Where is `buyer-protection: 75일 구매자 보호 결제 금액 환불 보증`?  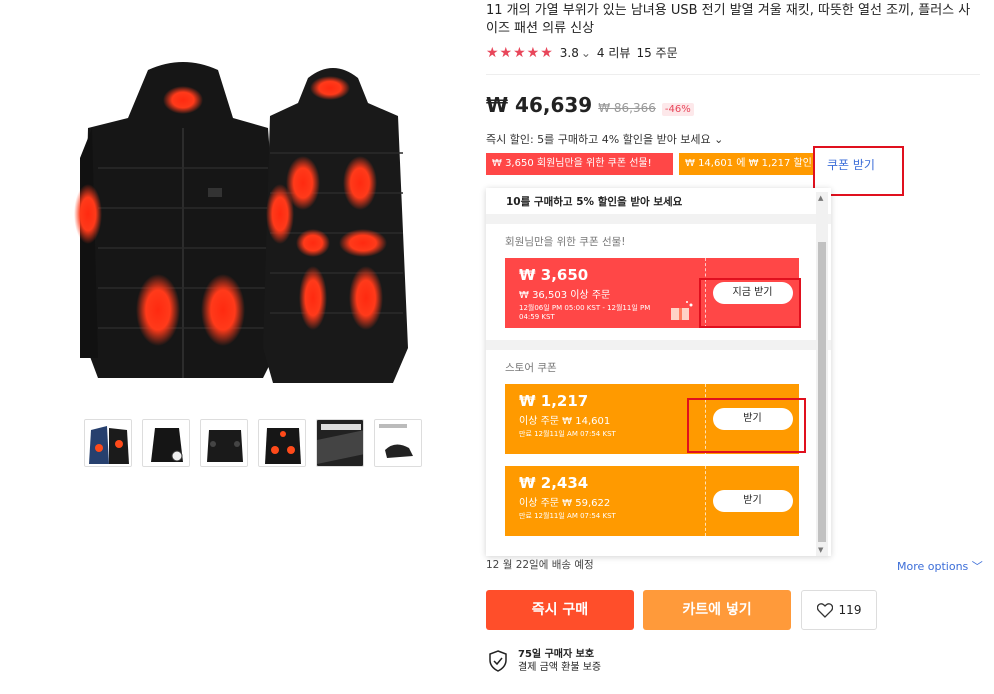 buyer-protection: 75일 구매자 보호 결제 금액 환불 보증 is located at coordinates (544, 661).